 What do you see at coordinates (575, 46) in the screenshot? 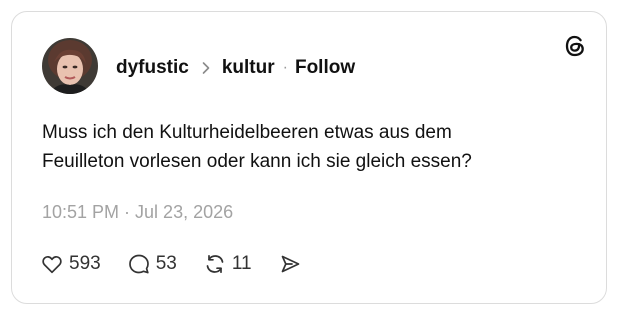
I see `threads-logo-icon` at bounding box center [575, 46].